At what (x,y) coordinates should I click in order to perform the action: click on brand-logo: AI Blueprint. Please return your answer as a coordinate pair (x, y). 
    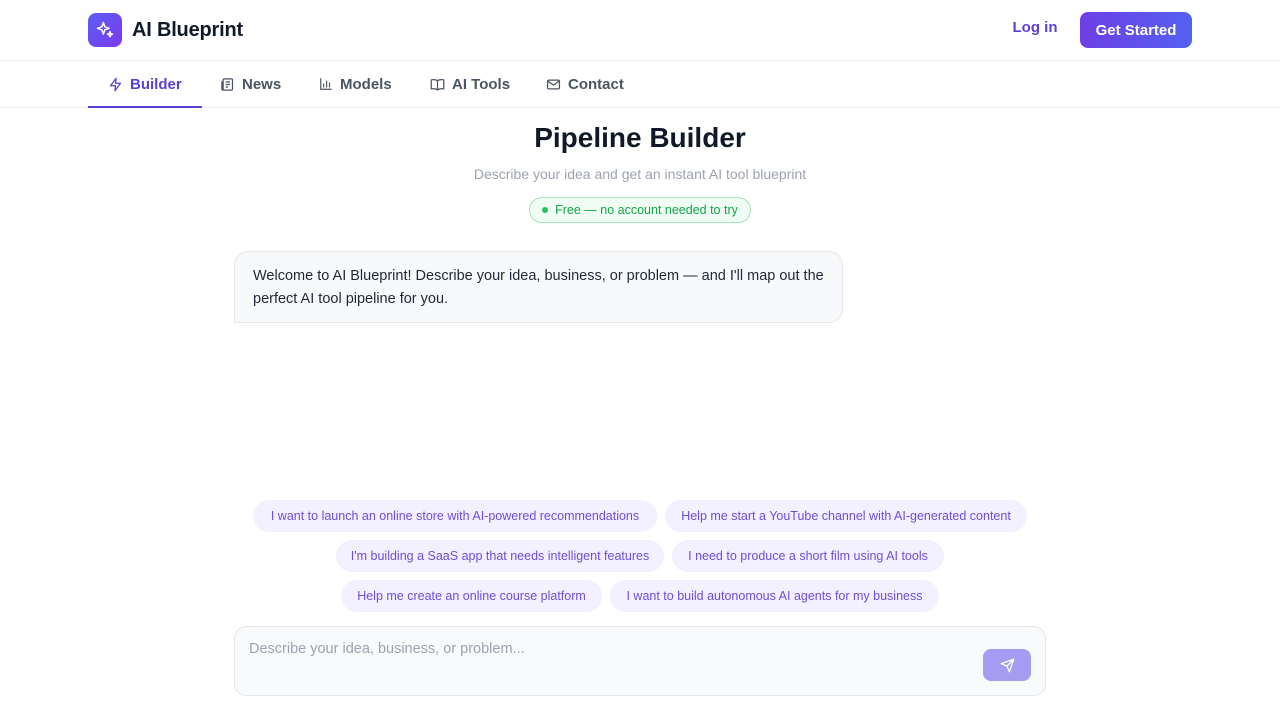
    Looking at the image, I should click on (165, 30).